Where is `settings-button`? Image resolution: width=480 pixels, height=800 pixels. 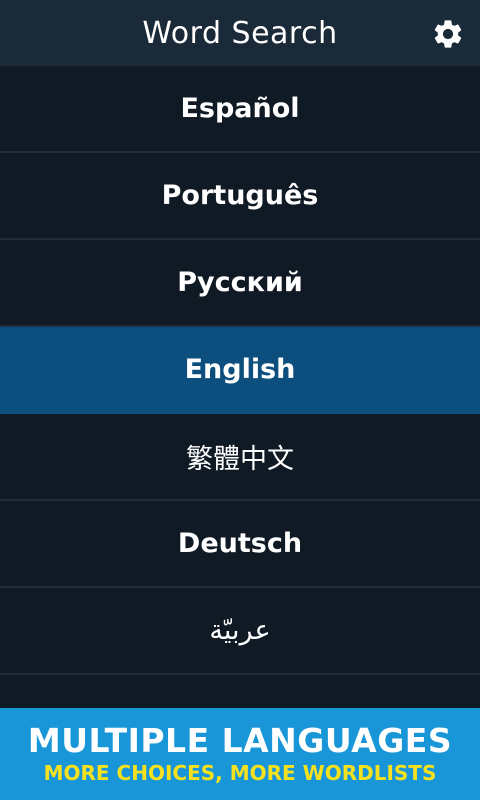
settings-button is located at coordinates (448, 34).